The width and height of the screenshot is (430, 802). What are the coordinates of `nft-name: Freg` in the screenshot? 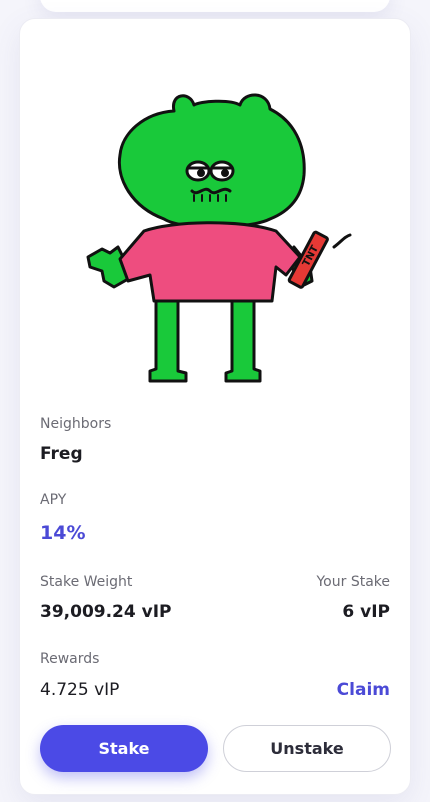 It's located at (61, 454).